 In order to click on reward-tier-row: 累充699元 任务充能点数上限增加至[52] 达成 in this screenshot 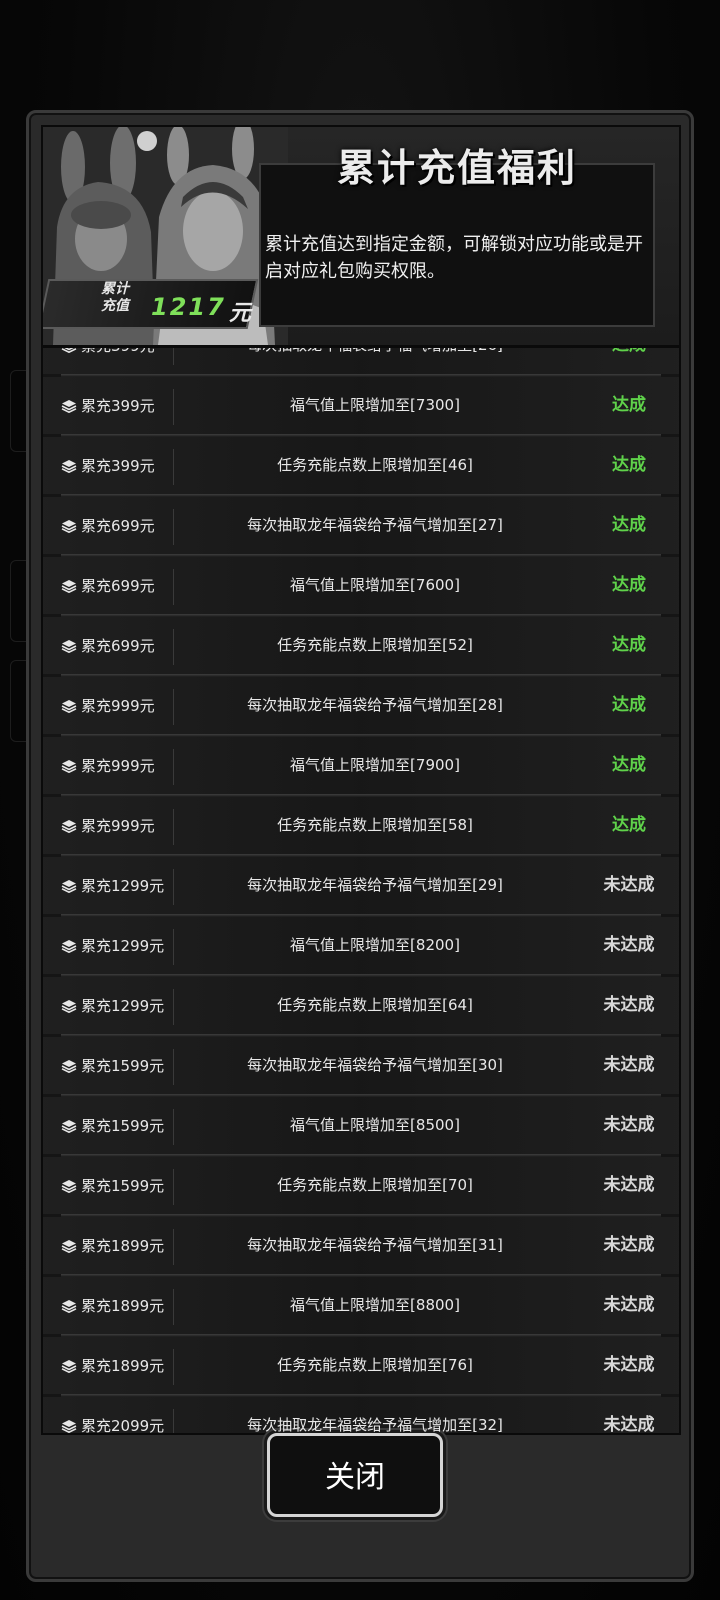, I will do `click(361, 647)`.